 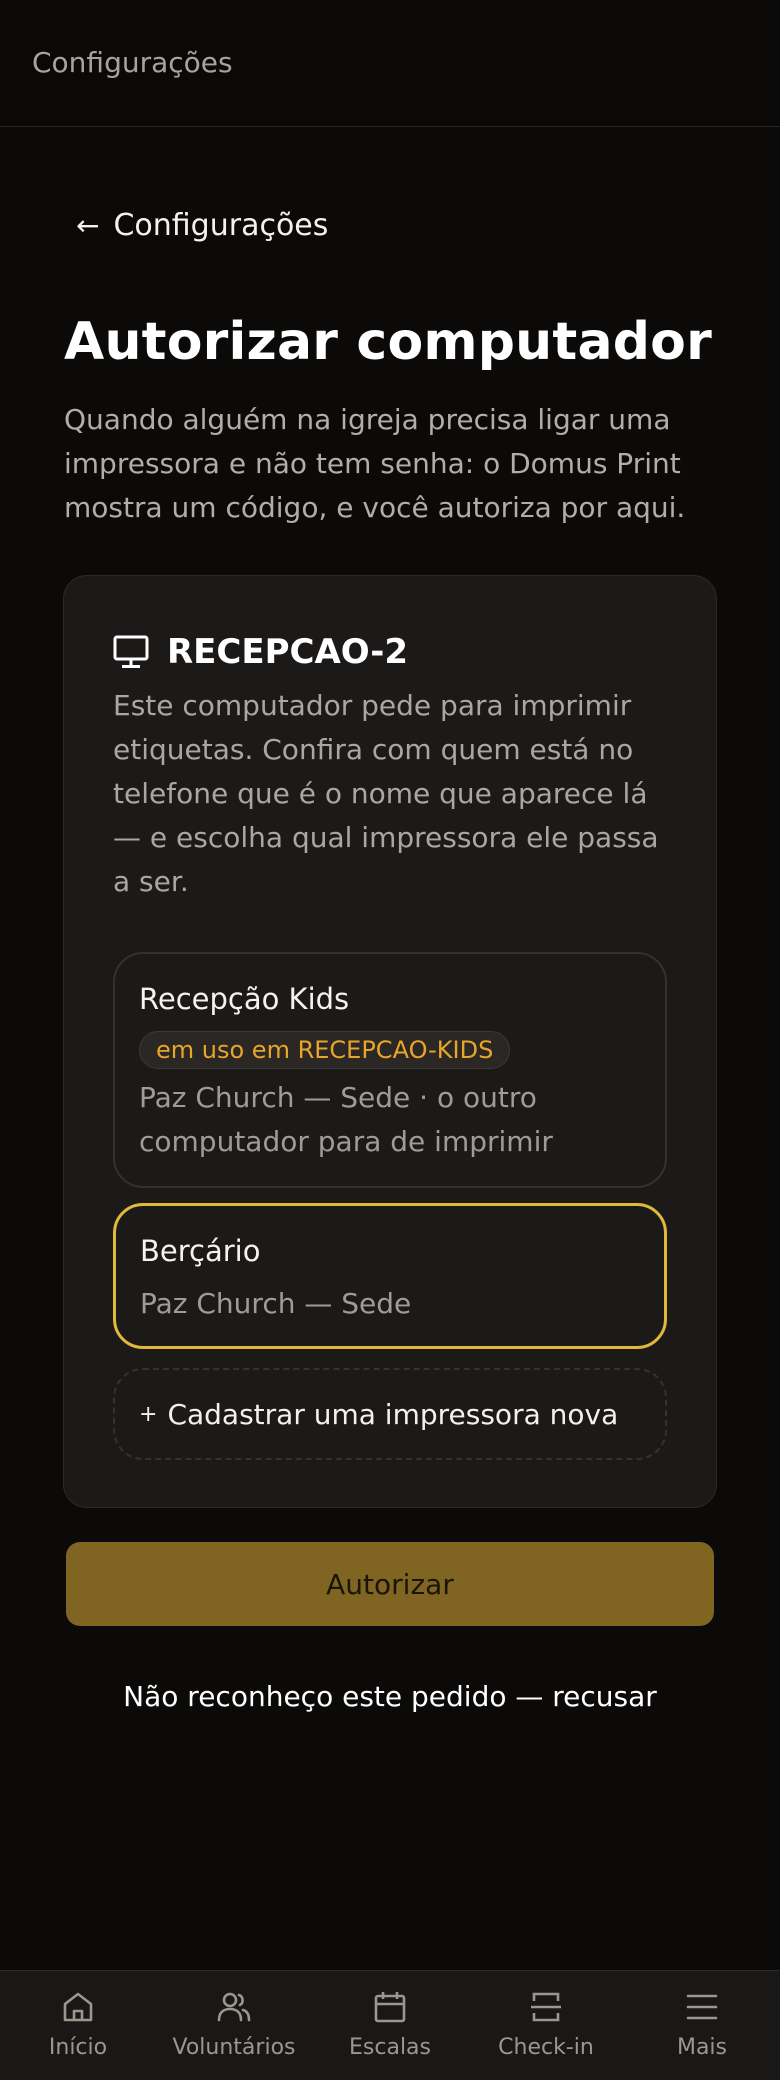 I want to click on in-use-badge: em uso em RECEPCAO-KIDS, so click(x=325, y=1050).